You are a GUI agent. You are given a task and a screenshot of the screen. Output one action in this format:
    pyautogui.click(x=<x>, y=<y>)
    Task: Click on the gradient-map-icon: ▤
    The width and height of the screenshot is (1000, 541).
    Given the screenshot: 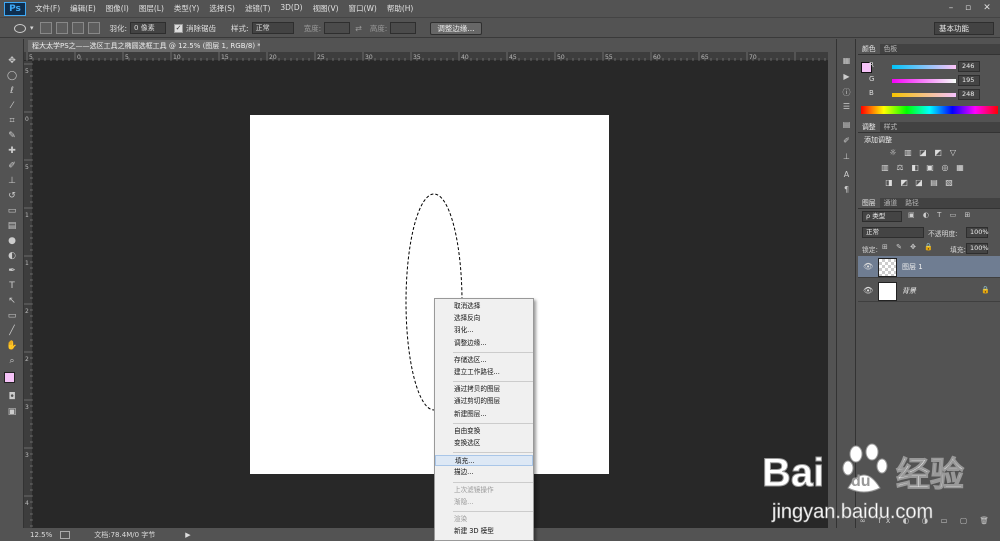 What is the action you would take?
    pyautogui.click(x=934, y=183)
    